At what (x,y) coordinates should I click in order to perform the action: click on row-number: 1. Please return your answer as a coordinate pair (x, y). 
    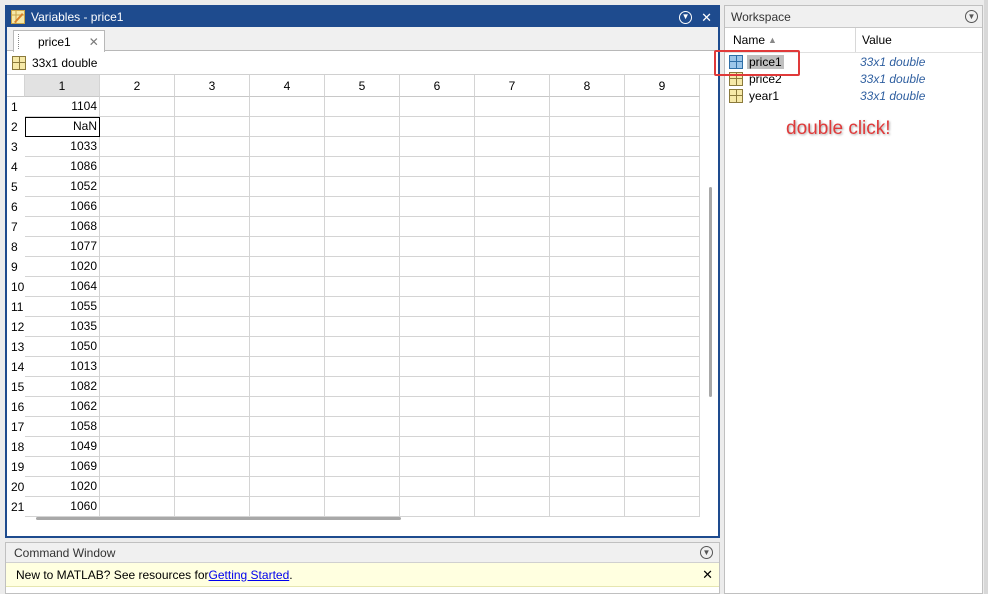
    Looking at the image, I should click on (16, 107).